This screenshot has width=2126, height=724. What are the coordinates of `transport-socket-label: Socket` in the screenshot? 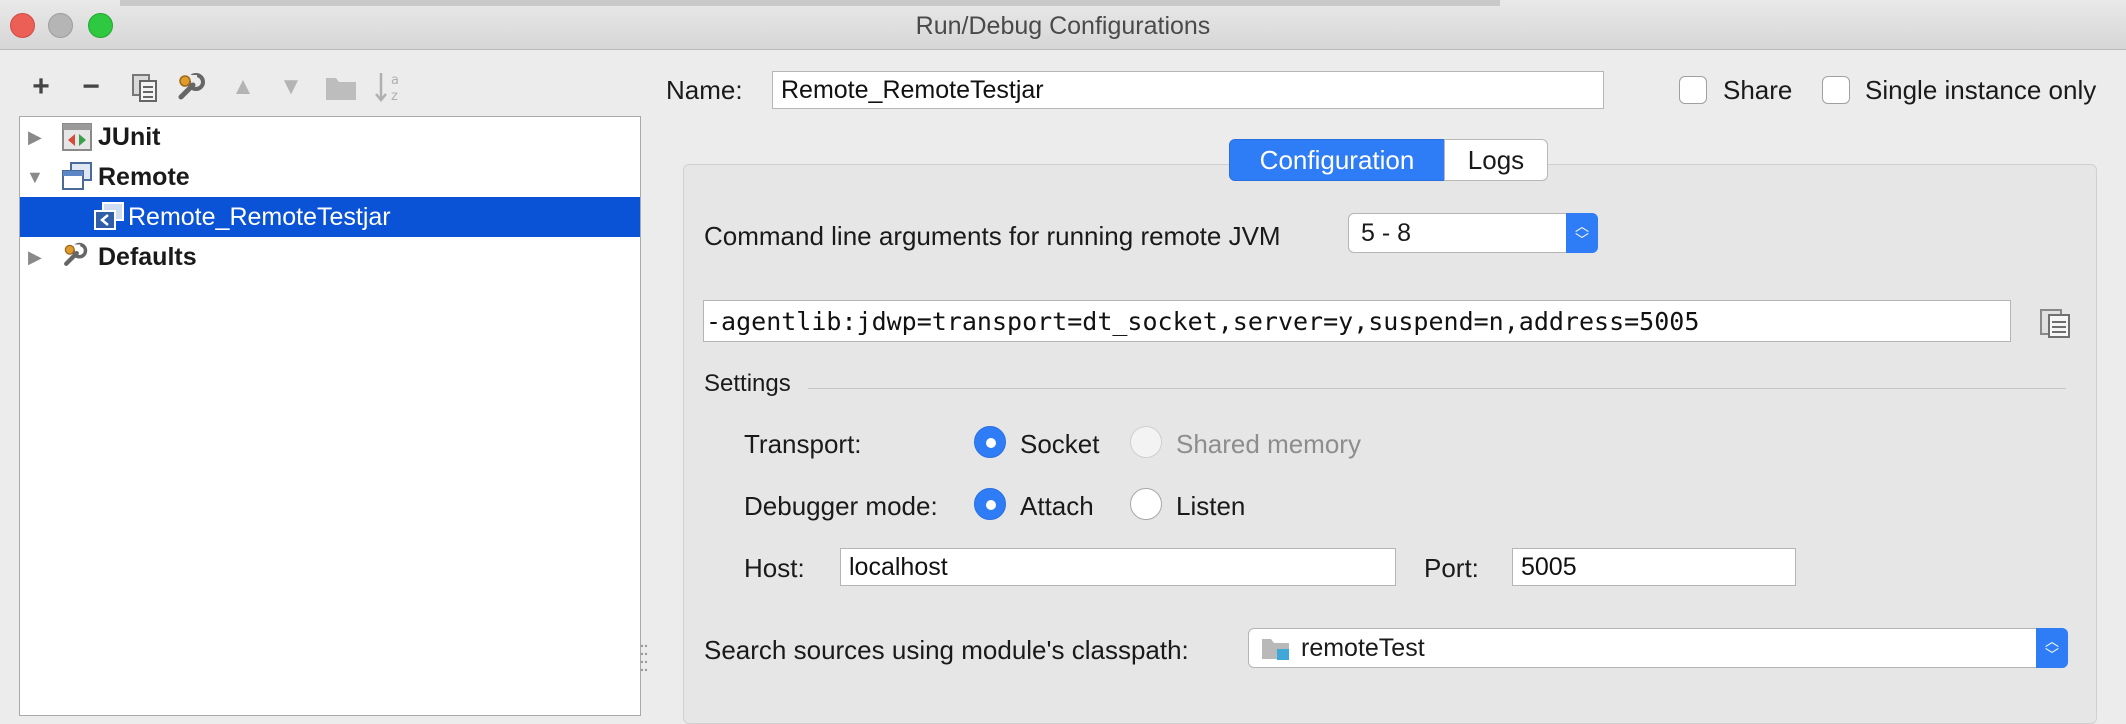 It's located at (1060, 444).